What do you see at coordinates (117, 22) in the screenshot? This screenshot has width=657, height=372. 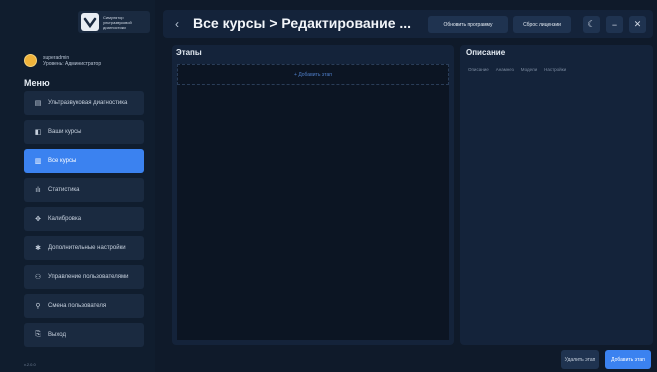 I see `logo-text: Симулятор ультразвуковой диагностики` at bounding box center [117, 22].